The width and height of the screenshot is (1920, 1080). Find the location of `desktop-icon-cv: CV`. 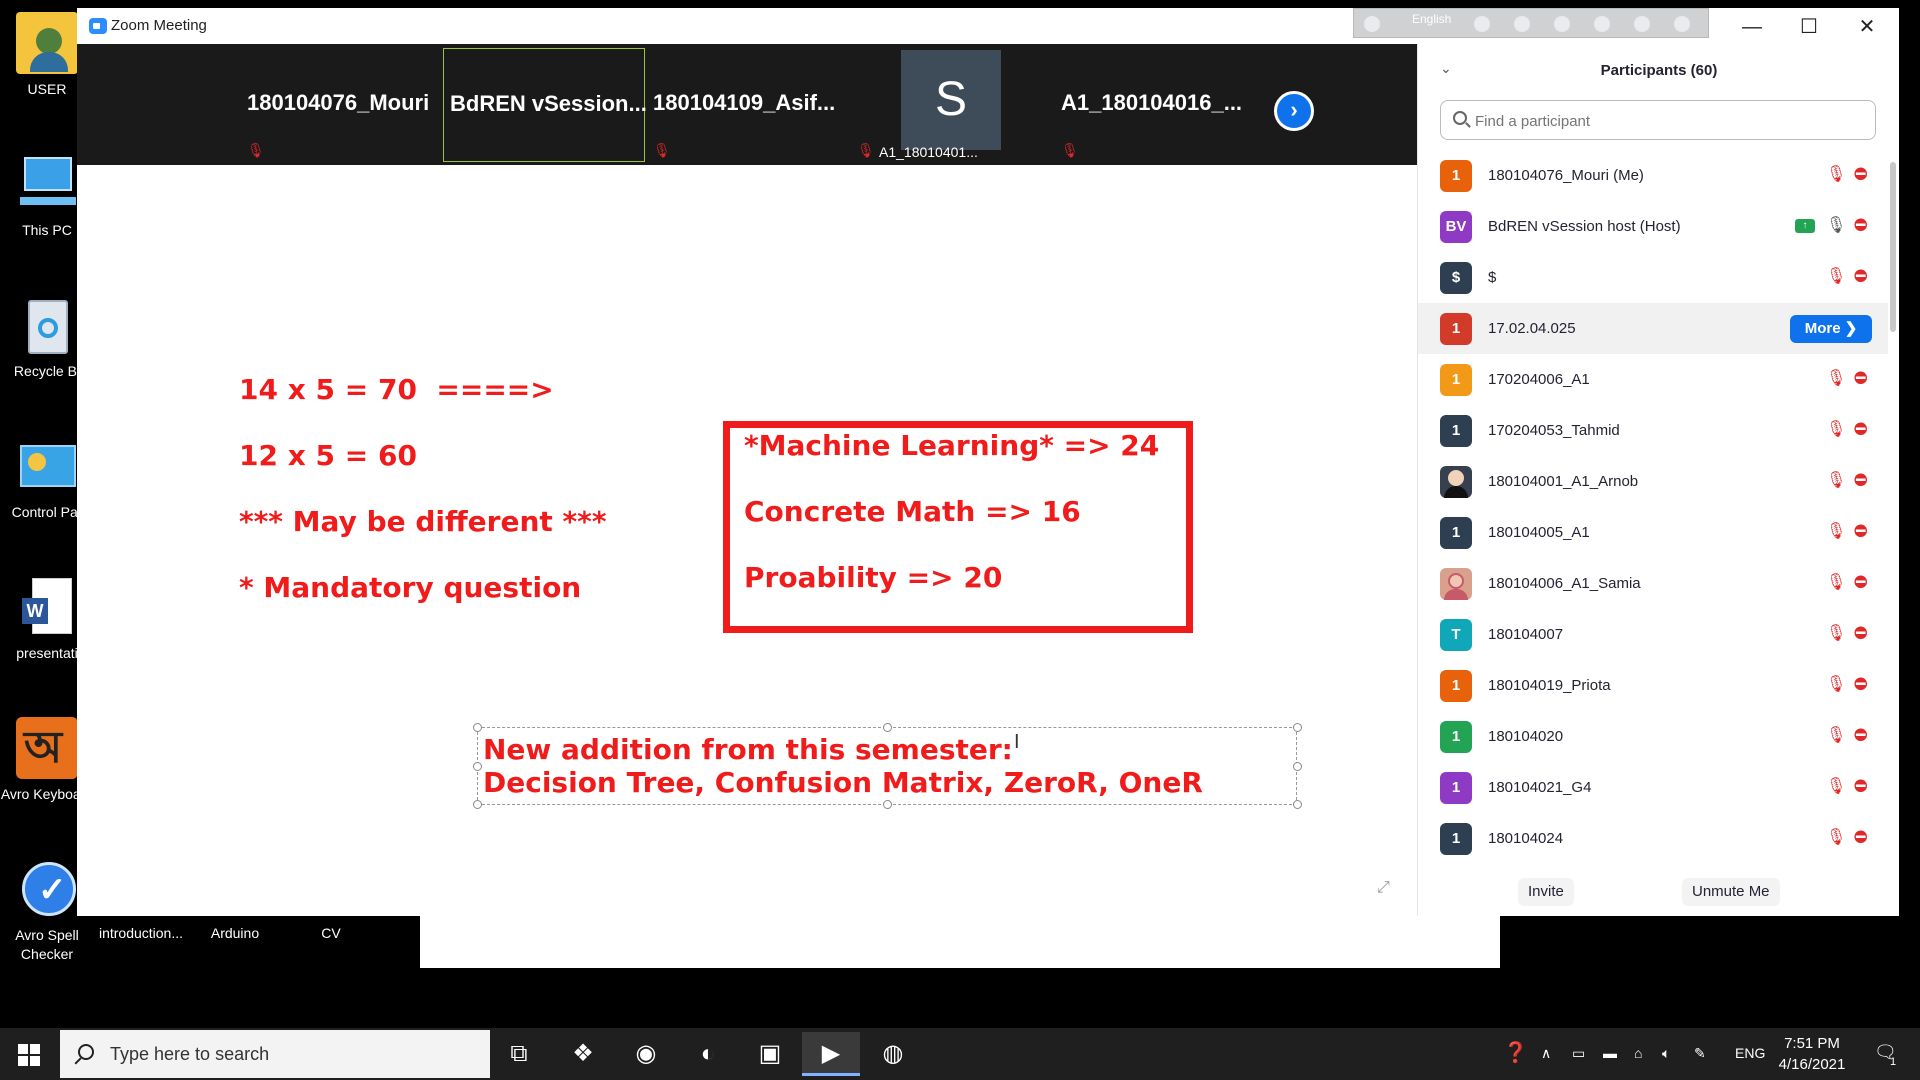

desktop-icon-cv: CV is located at coordinates (331, 933).